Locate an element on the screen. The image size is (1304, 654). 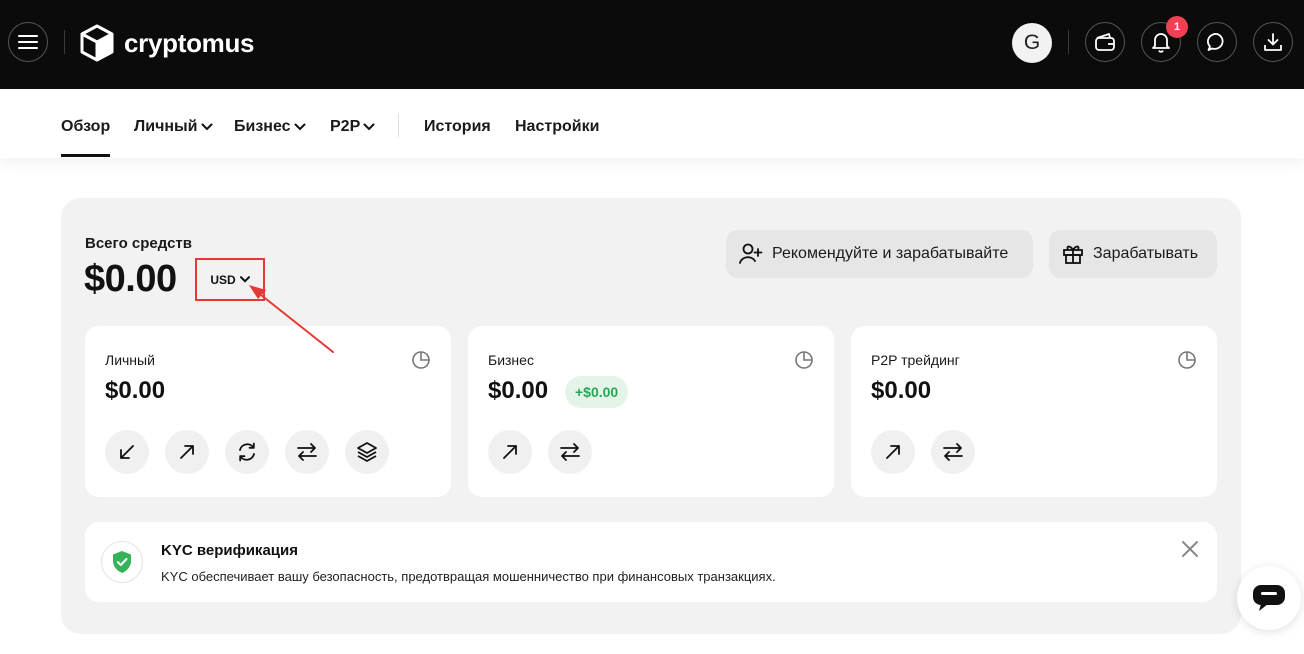
nav-tab-settings: Настройки is located at coordinates (557, 127).